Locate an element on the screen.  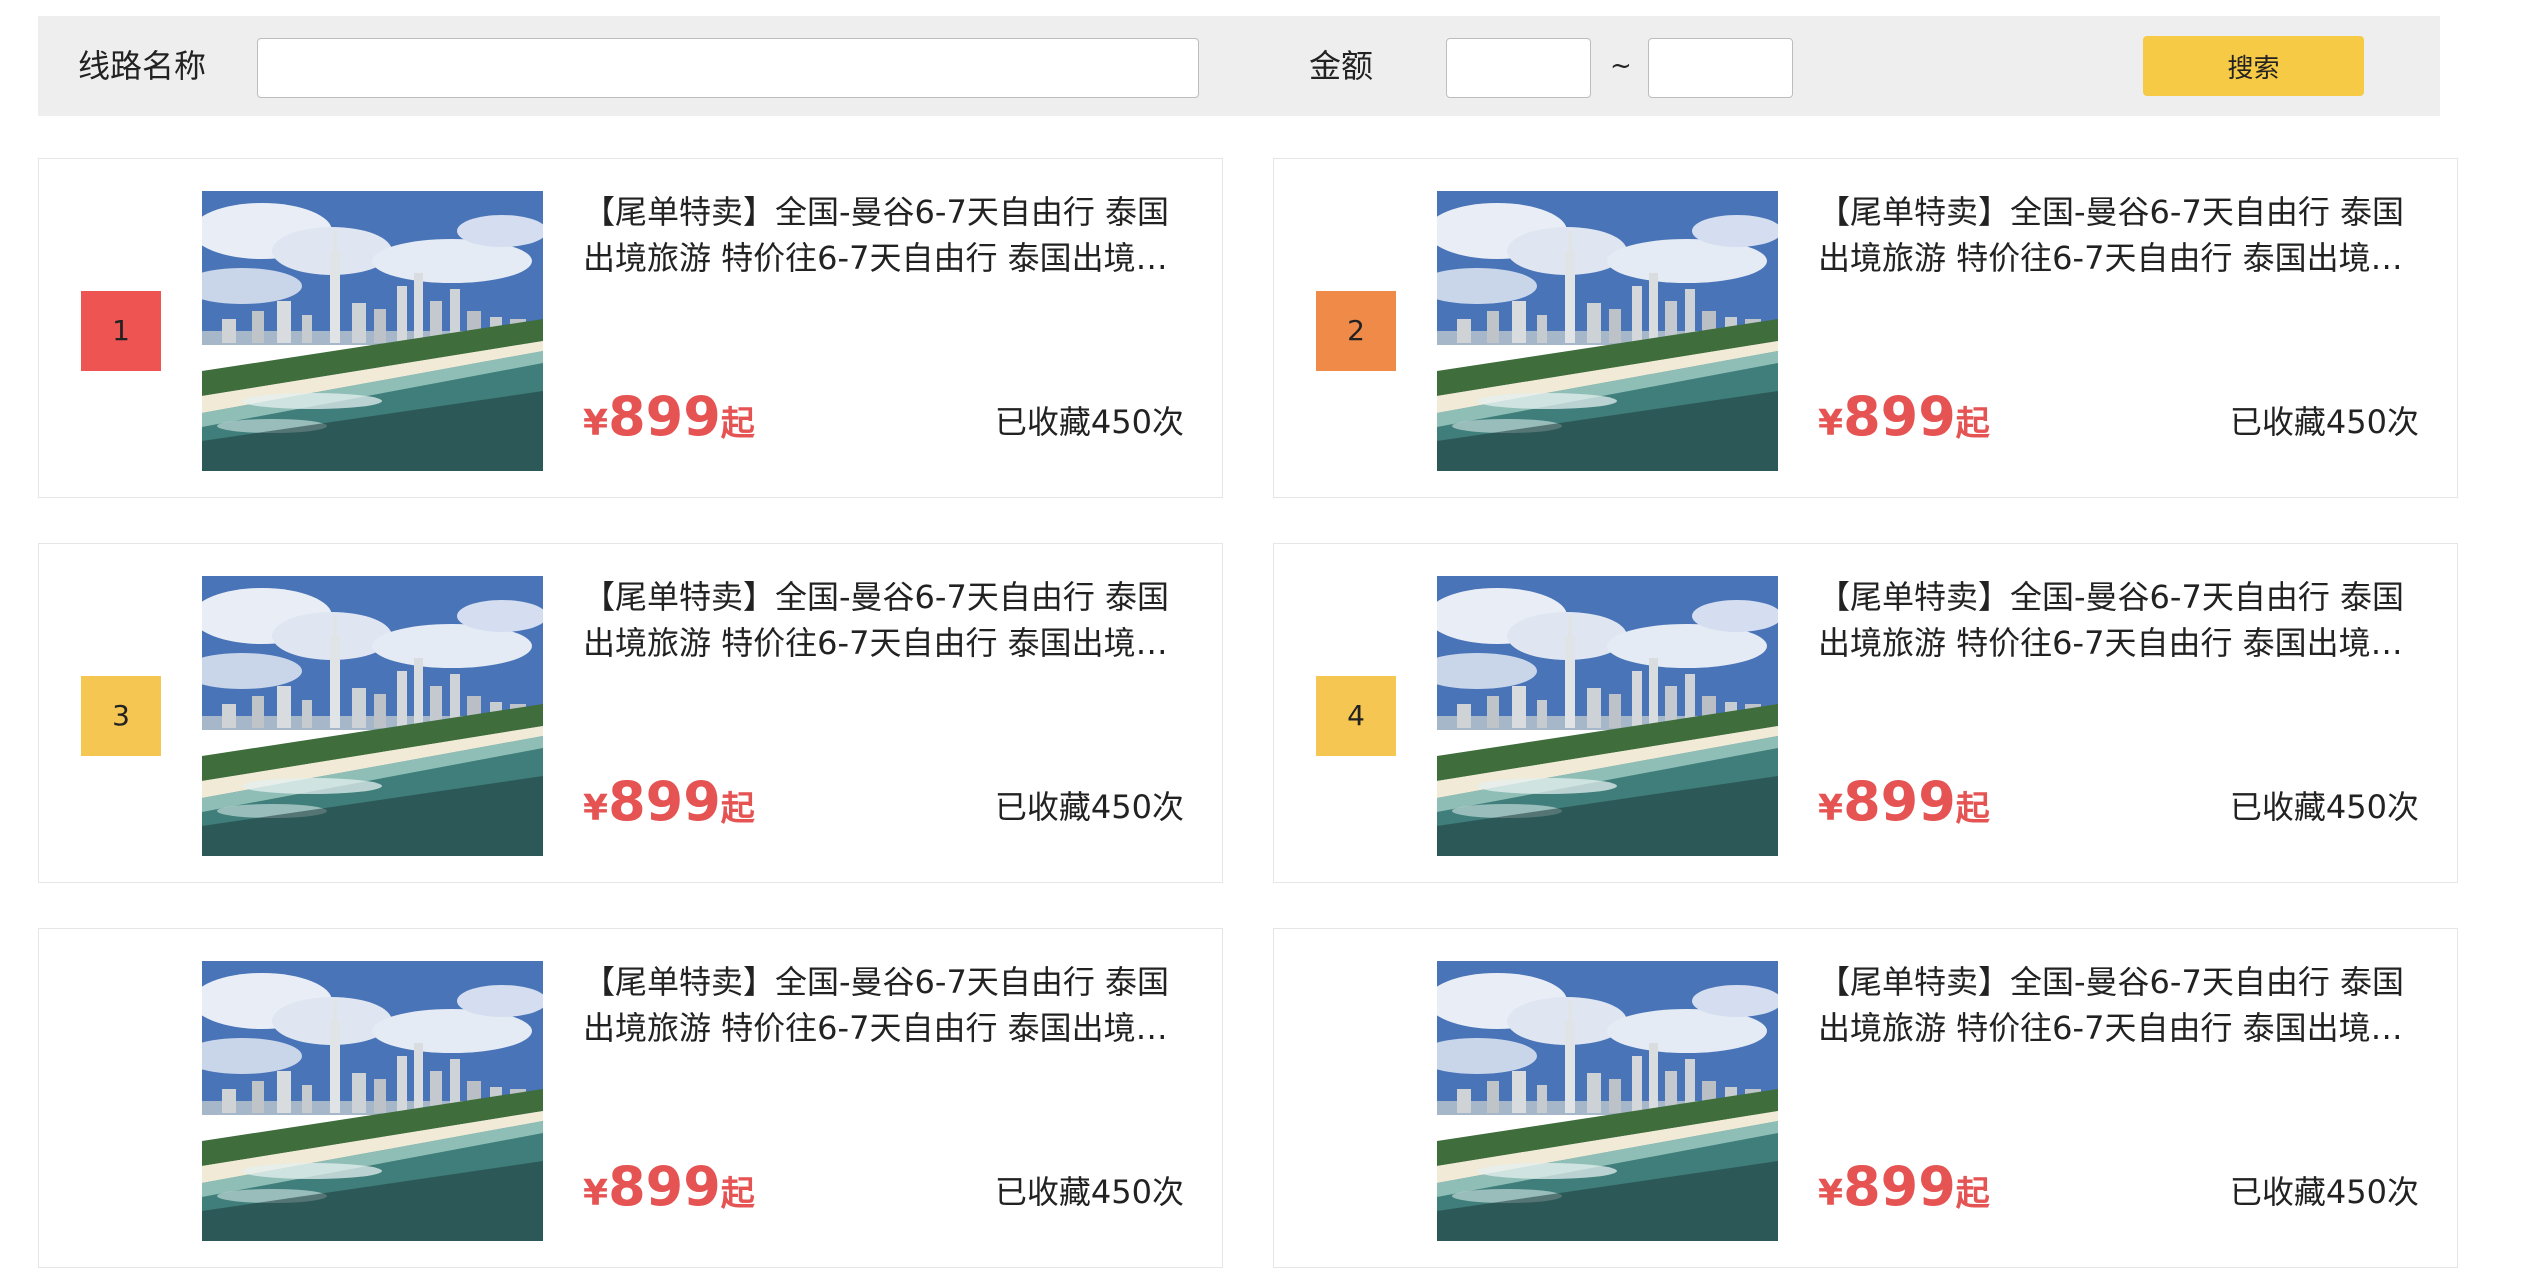
amount-max-input is located at coordinates (1720, 68).